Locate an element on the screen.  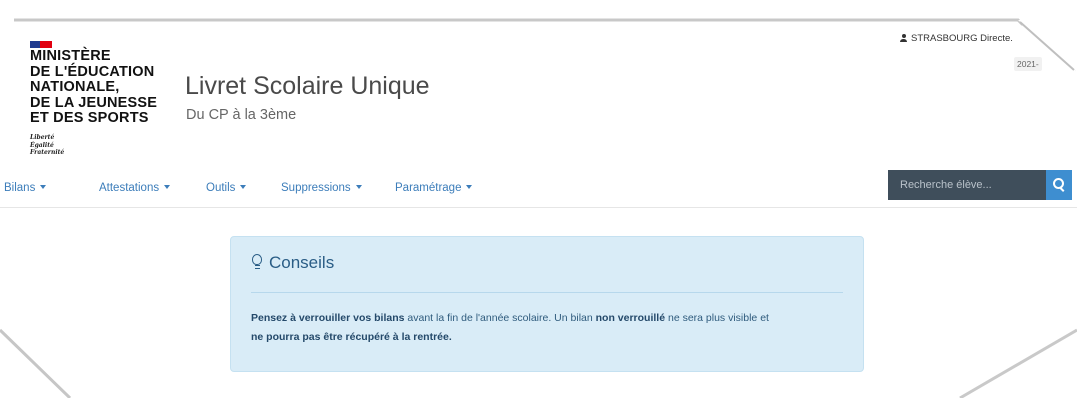
school-year-badge: 2021- is located at coordinates (1028, 64).